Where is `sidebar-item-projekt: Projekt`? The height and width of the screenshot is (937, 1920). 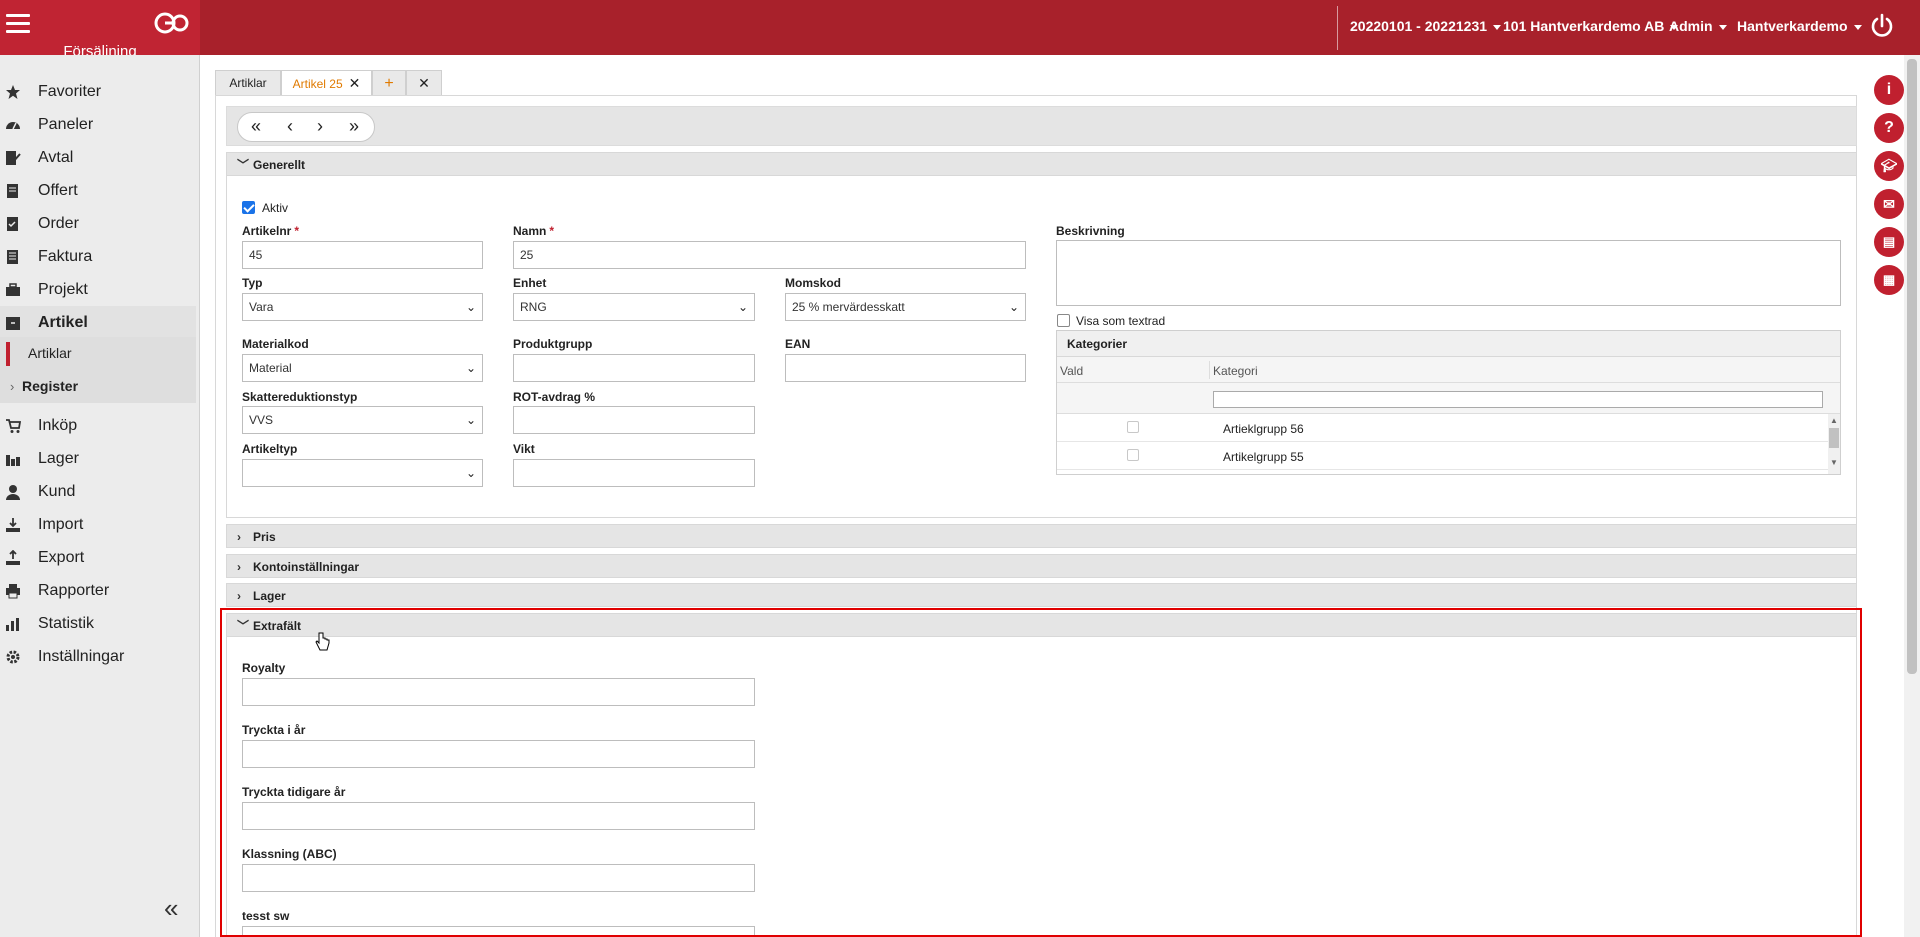
sidebar-item-projekt: Projekt is located at coordinates (98, 289).